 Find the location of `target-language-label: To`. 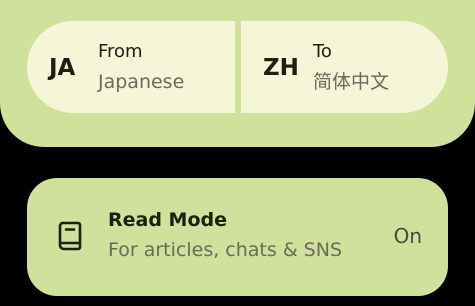

target-language-label: To is located at coordinates (322, 51).